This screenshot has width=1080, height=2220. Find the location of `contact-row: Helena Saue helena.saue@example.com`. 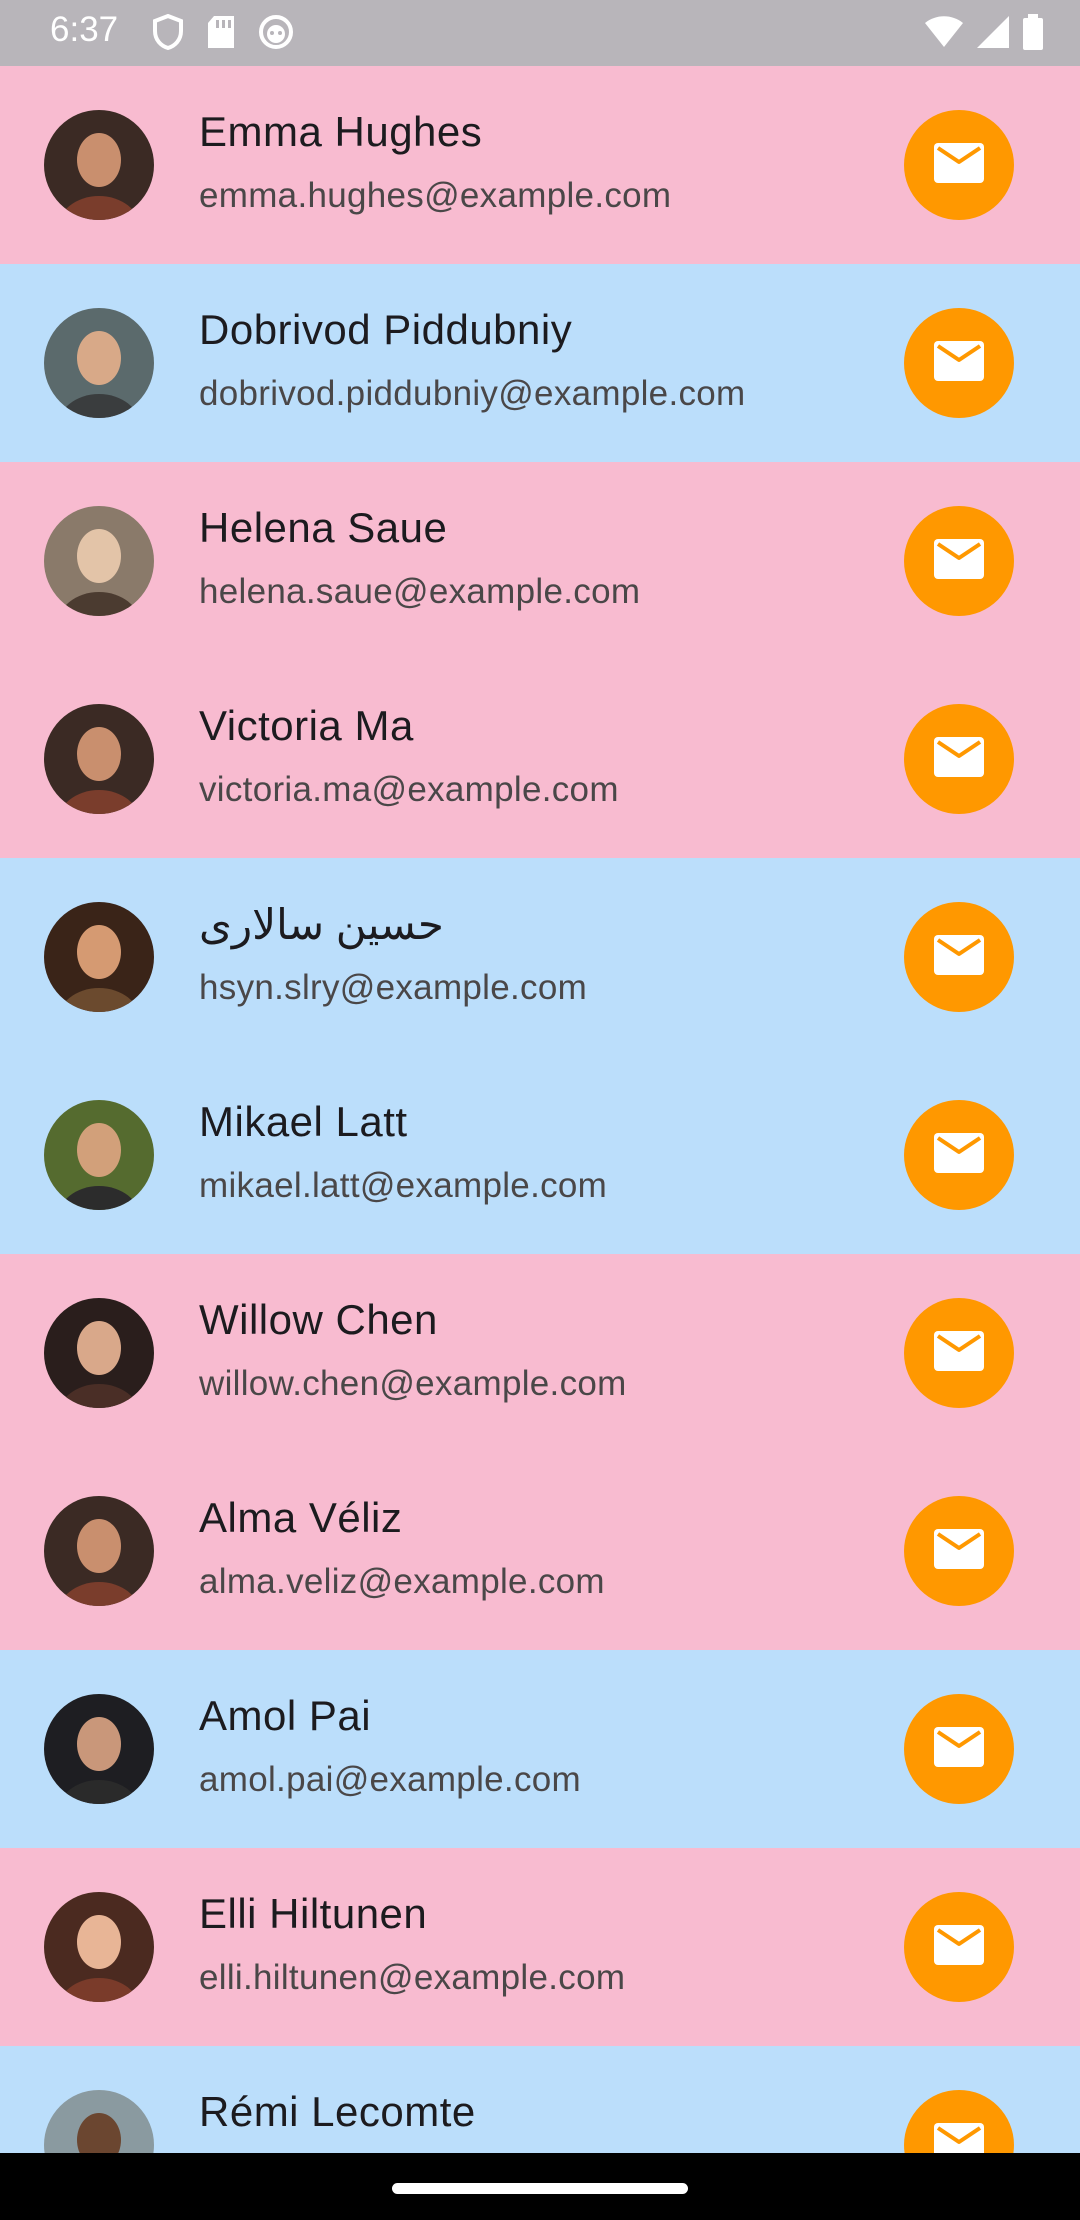

contact-row: Helena Saue helena.saue@example.com is located at coordinates (540, 561).